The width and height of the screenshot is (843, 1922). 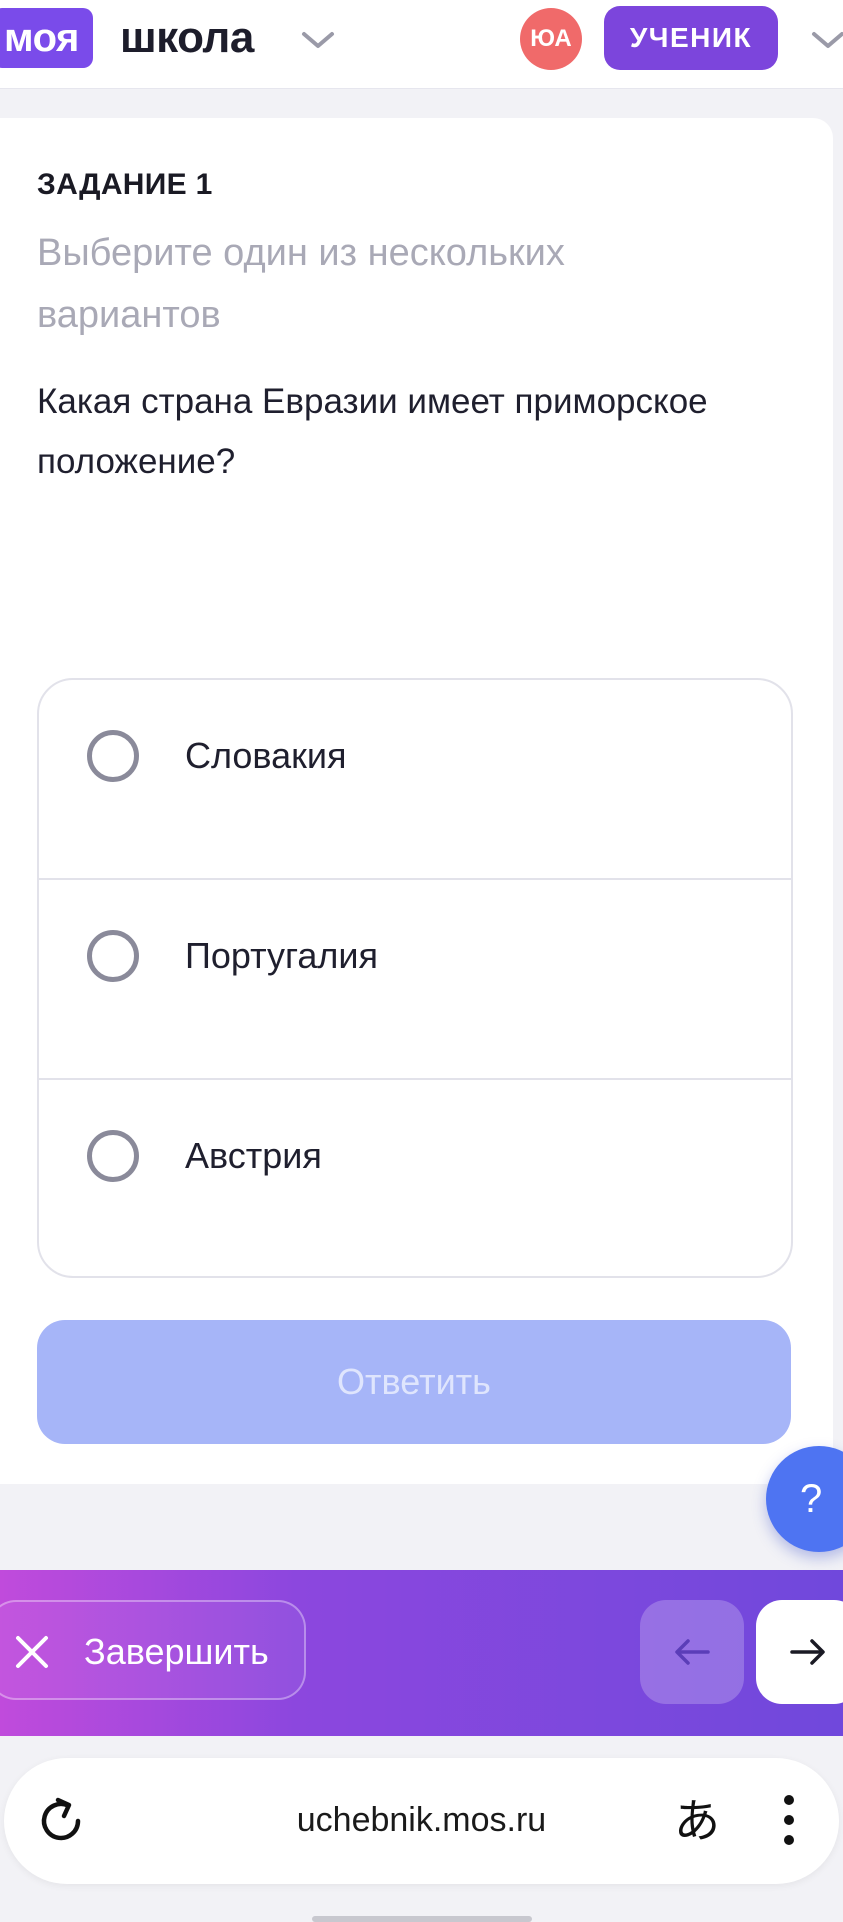 I want to click on app-switcher-chevron-down-icon, so click(x=318, y=40).